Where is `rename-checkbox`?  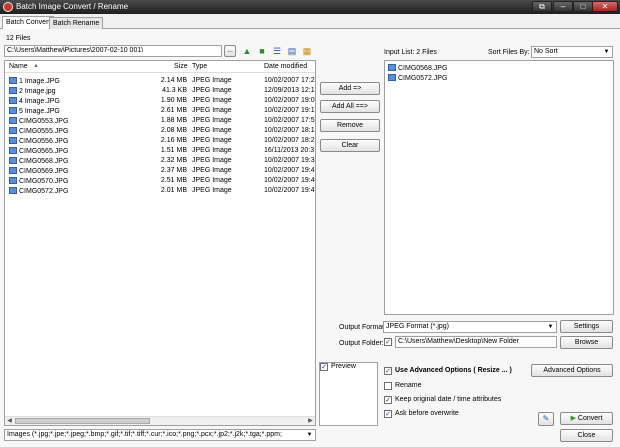
rename-checkbox is located at coordinates (388, 386).